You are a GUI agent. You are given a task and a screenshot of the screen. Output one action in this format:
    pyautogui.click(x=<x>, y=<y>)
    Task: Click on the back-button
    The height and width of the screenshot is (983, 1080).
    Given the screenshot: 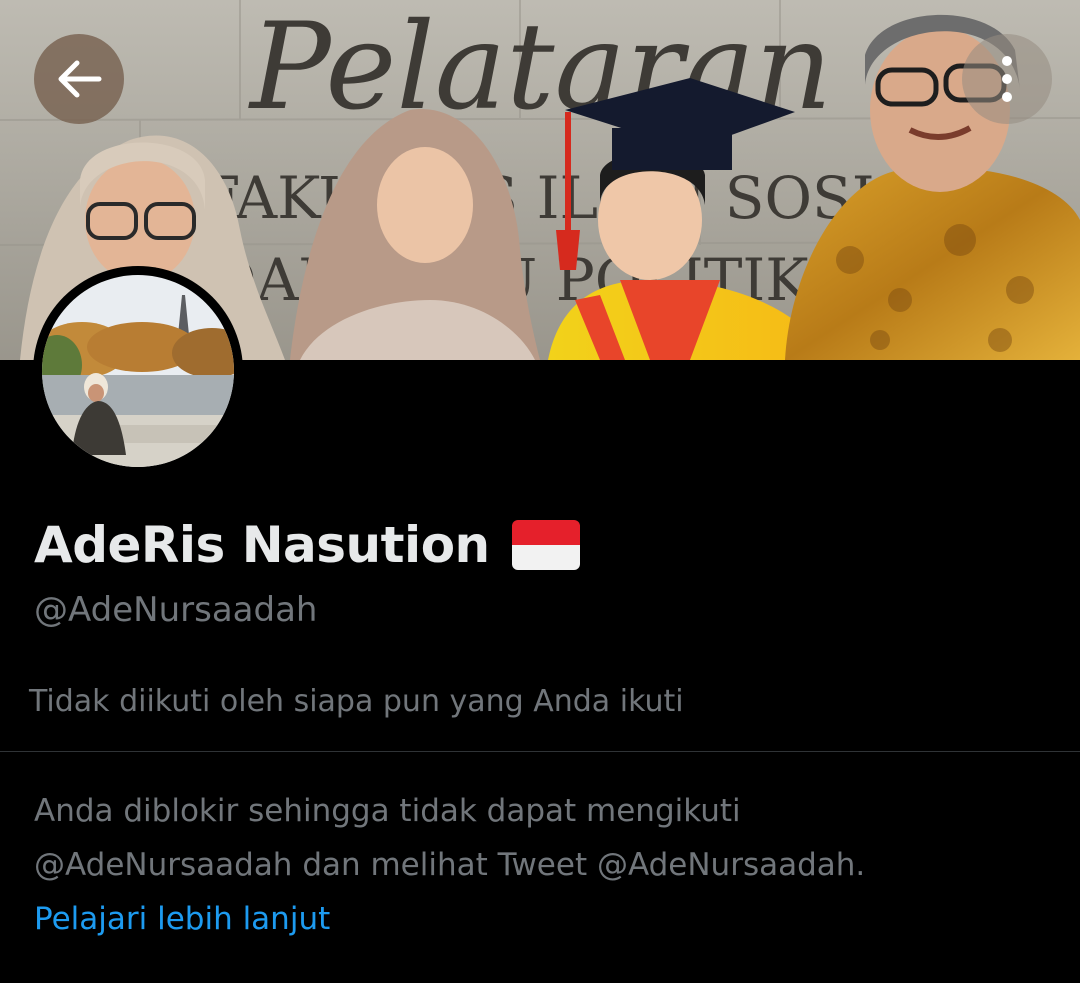 What is the action you would take?
    pyautogui.click(x=79, y=79)
    